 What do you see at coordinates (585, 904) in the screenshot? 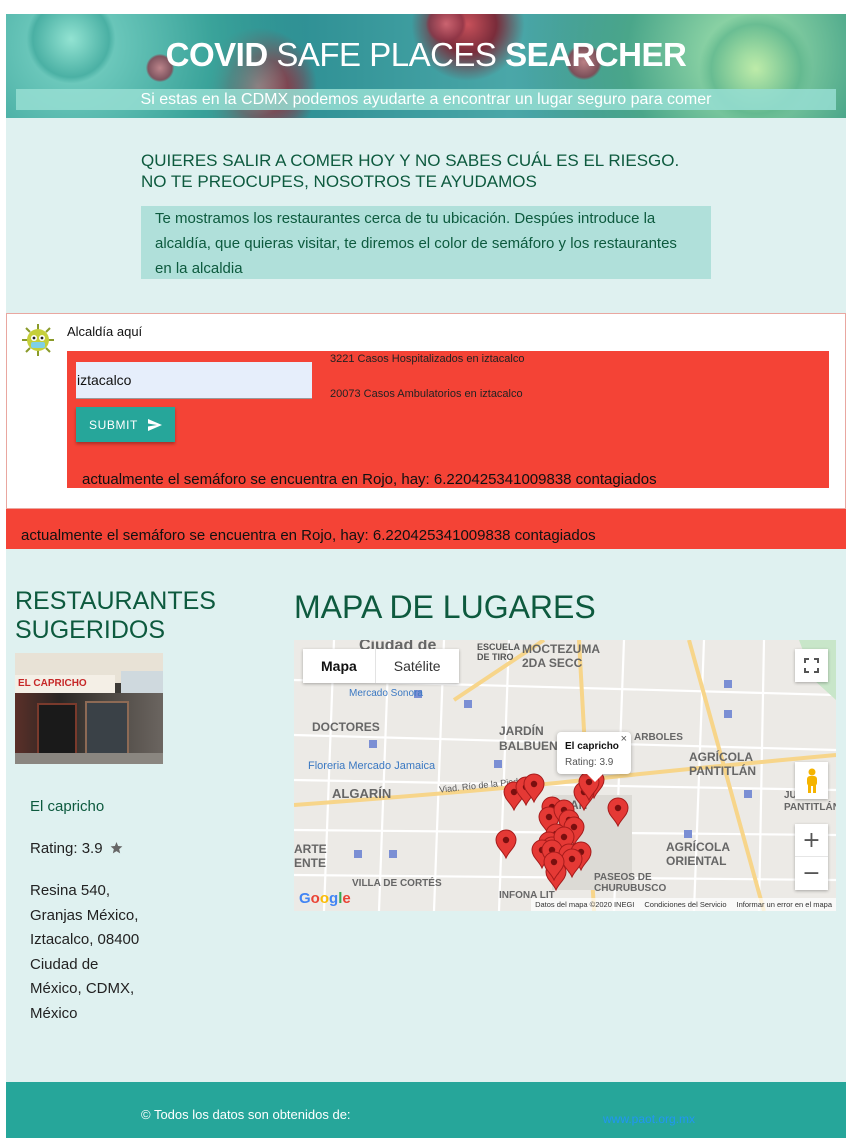
I see `map-data-credit: Datos del mapa ©2020 INEGI` at bounding box center [585, 904].